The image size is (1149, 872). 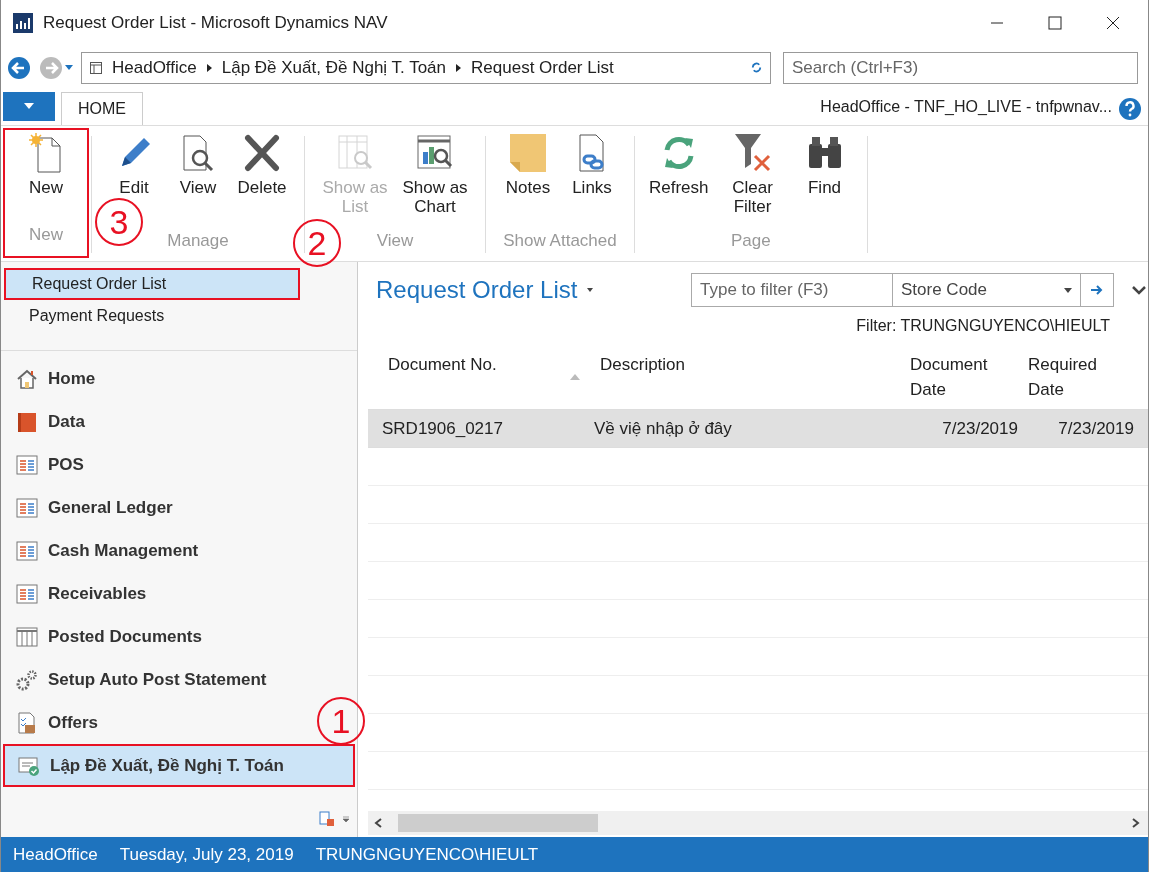 What do you see at coordinates (983, 326) in the screenshot?
I see `filter-text: Filter: TRUNGNGUYENCO\HIEULT` at bounding box center [983, 326].